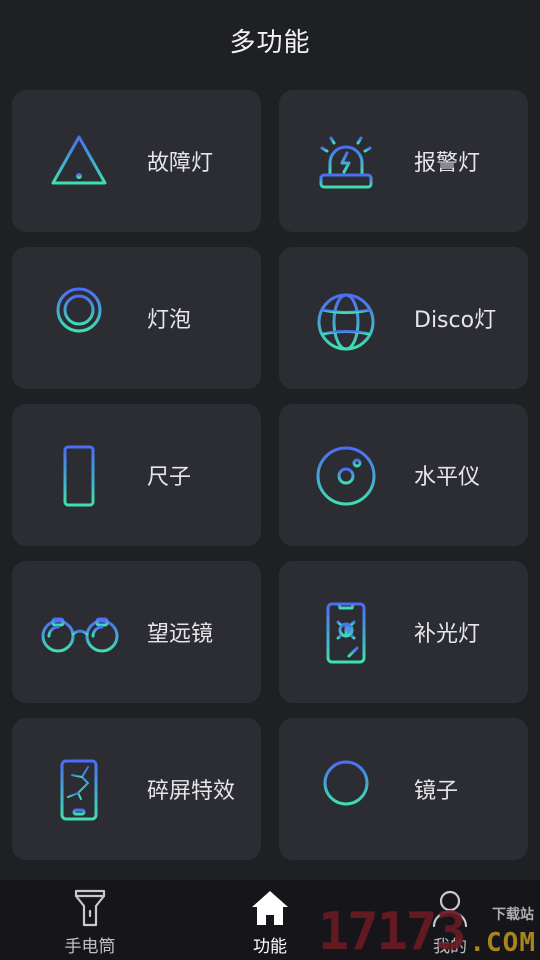 The image size is (540, 960). What do you see at coordinates (346, 162) in the screenshot?
I see `alarm-siren-icon` at bounding box center [346, 162].